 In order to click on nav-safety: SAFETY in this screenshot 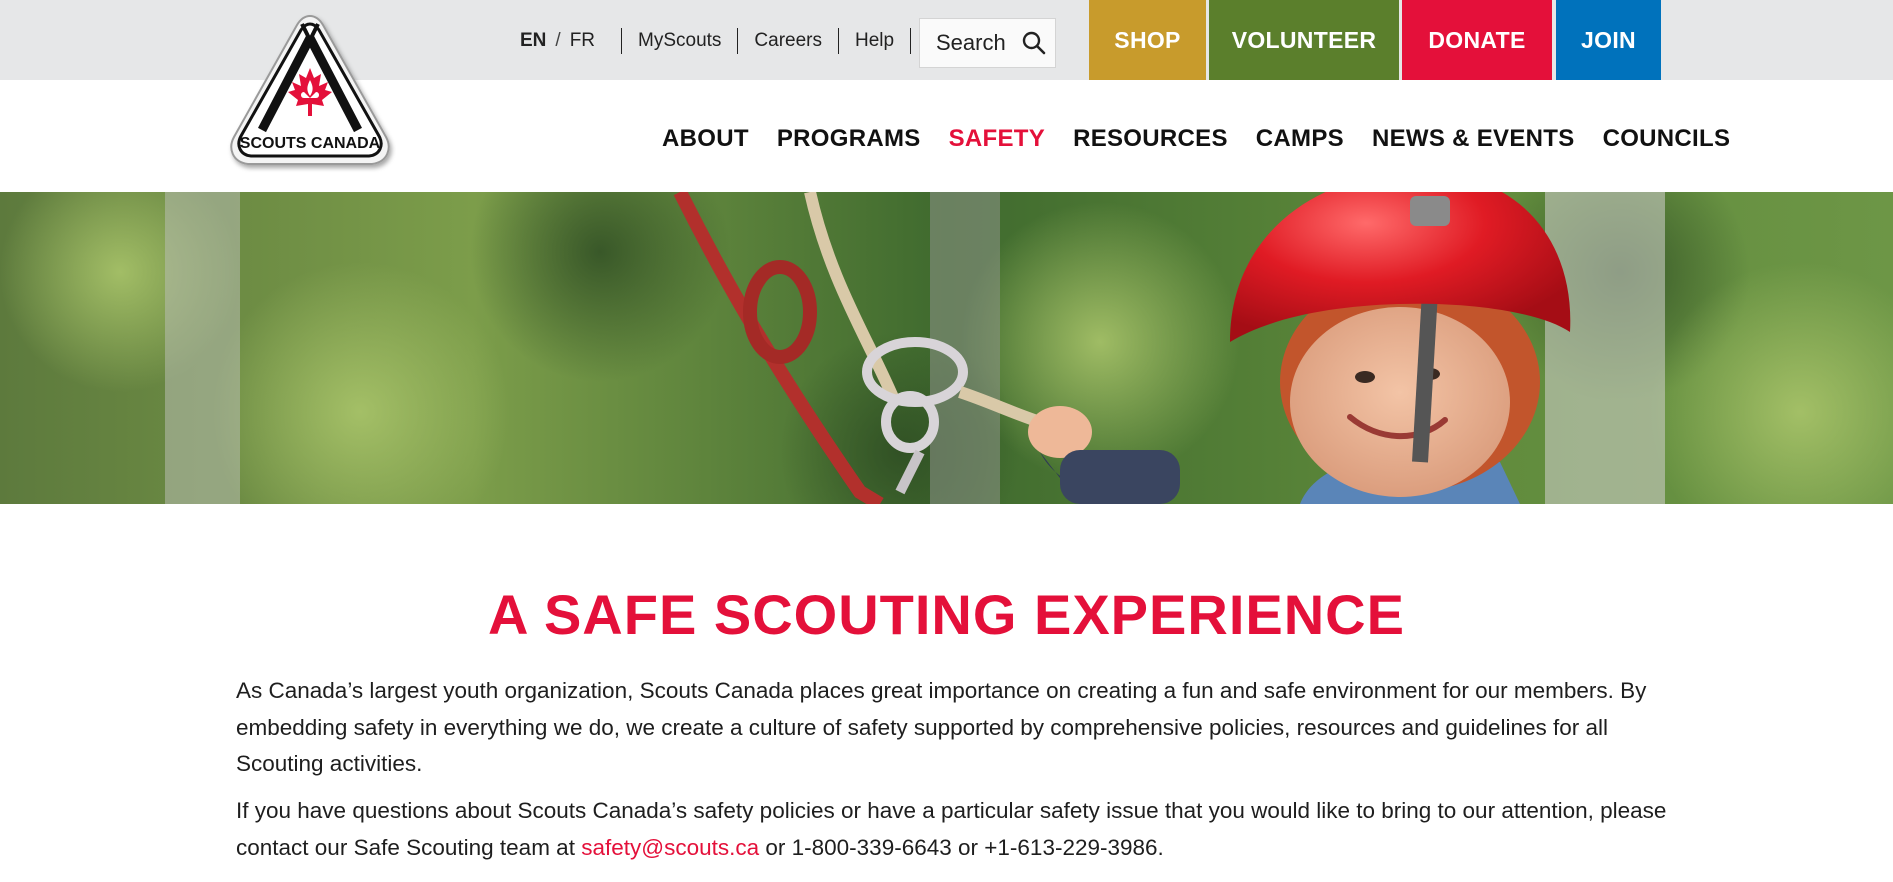, I will do `click(997, 139)`.